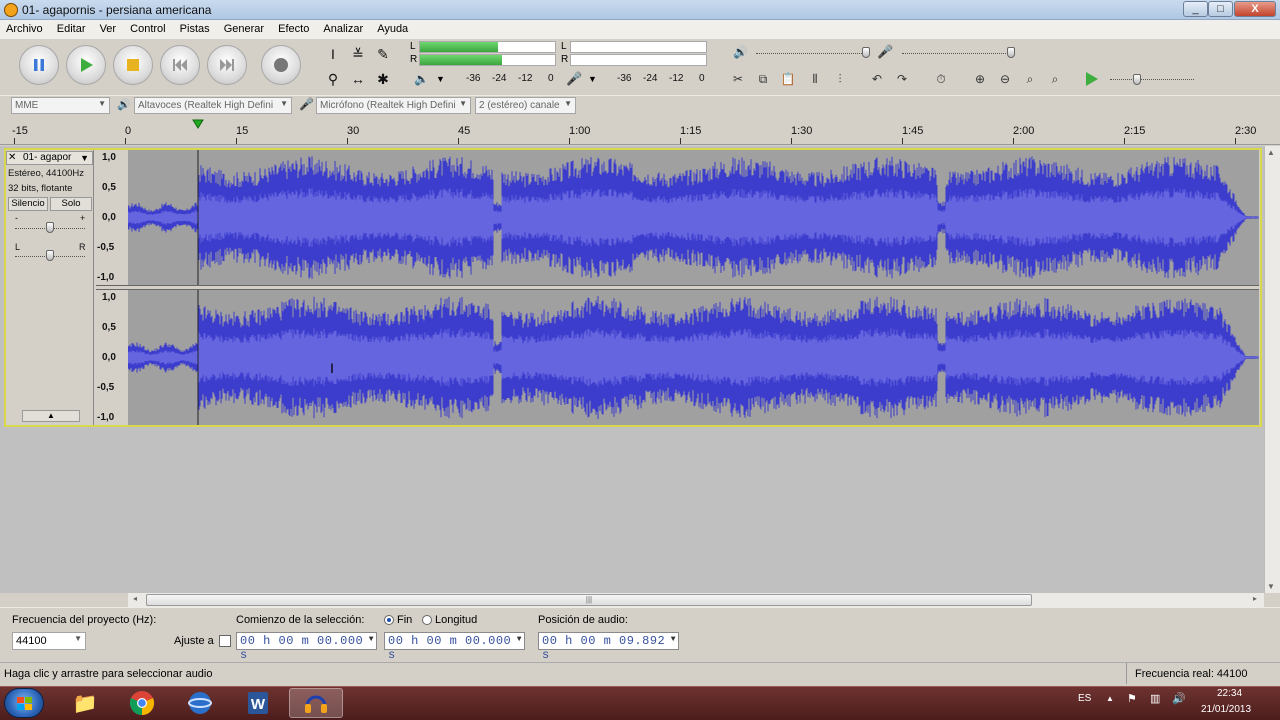  What do you see at coordinates (1220, 9) in the screenshot?
I see `maximize-button: □` at bounding box center [1220, 9].